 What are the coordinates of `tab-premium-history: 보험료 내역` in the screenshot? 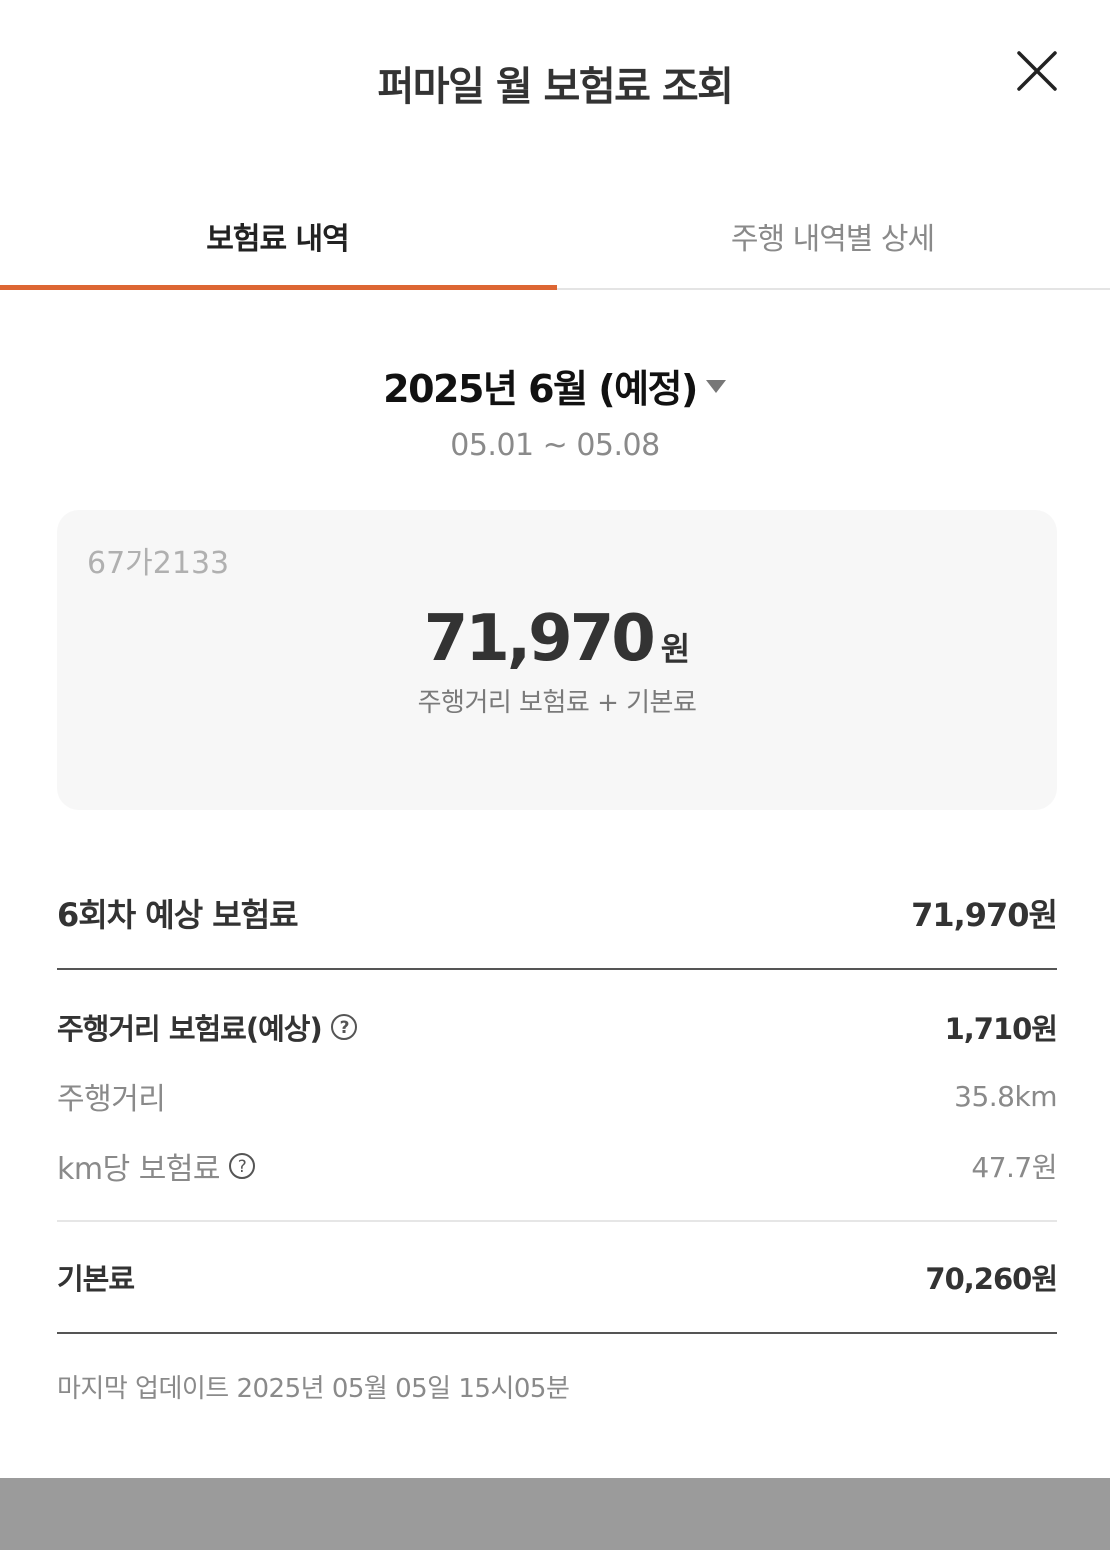 It's located at (277, 242).